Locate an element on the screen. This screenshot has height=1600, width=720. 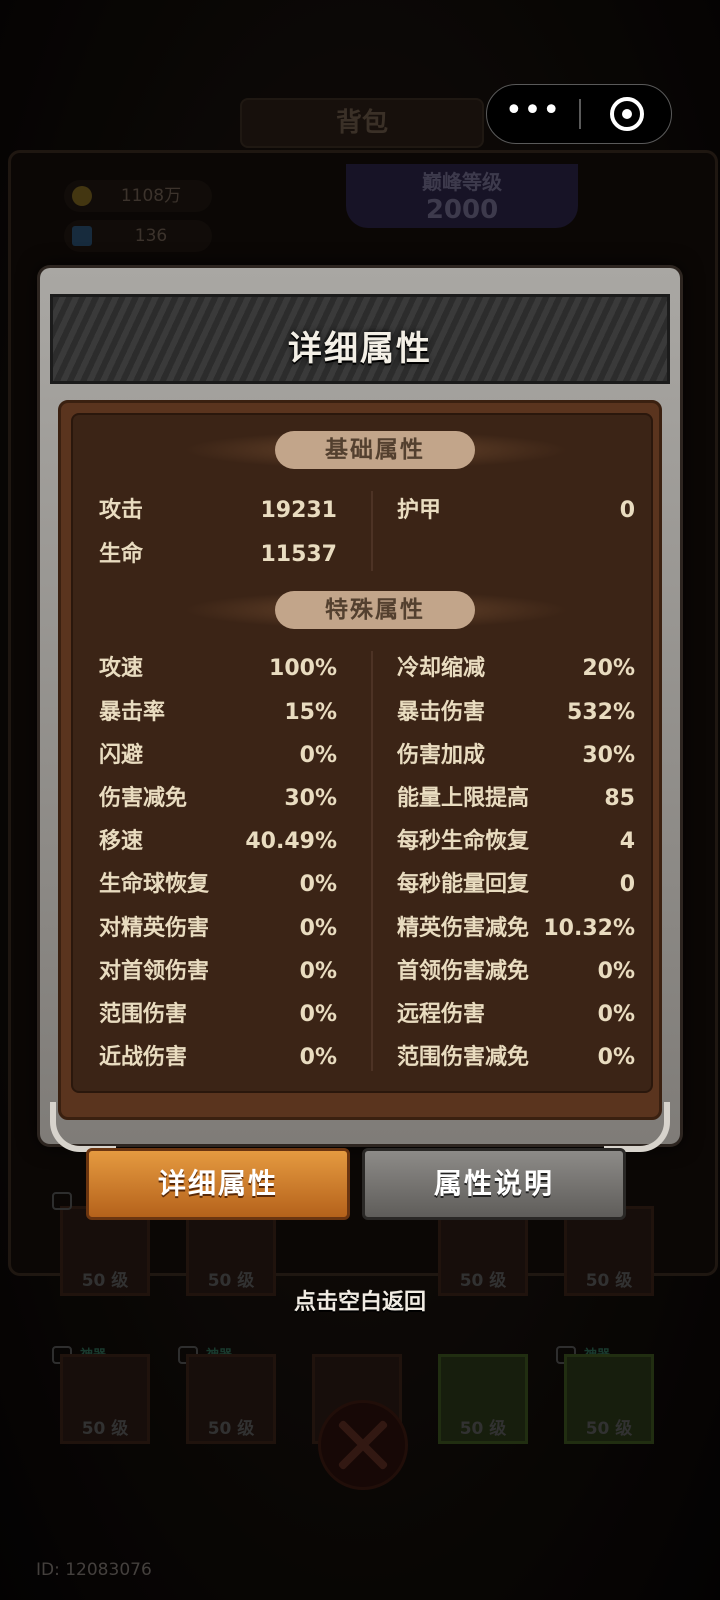
stat-row: 每秒生命恢复 4 is located at coordinates (516, 842).